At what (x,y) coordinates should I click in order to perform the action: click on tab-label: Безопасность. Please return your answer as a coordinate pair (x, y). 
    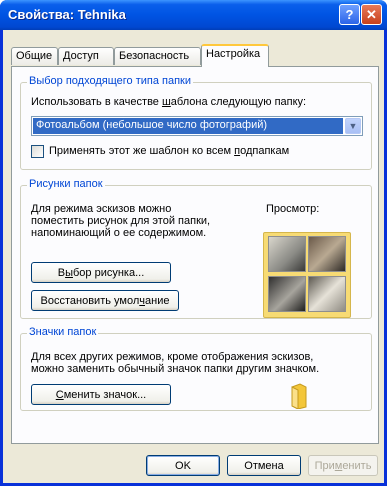
    Looking at the image, I should click on (154, 56).